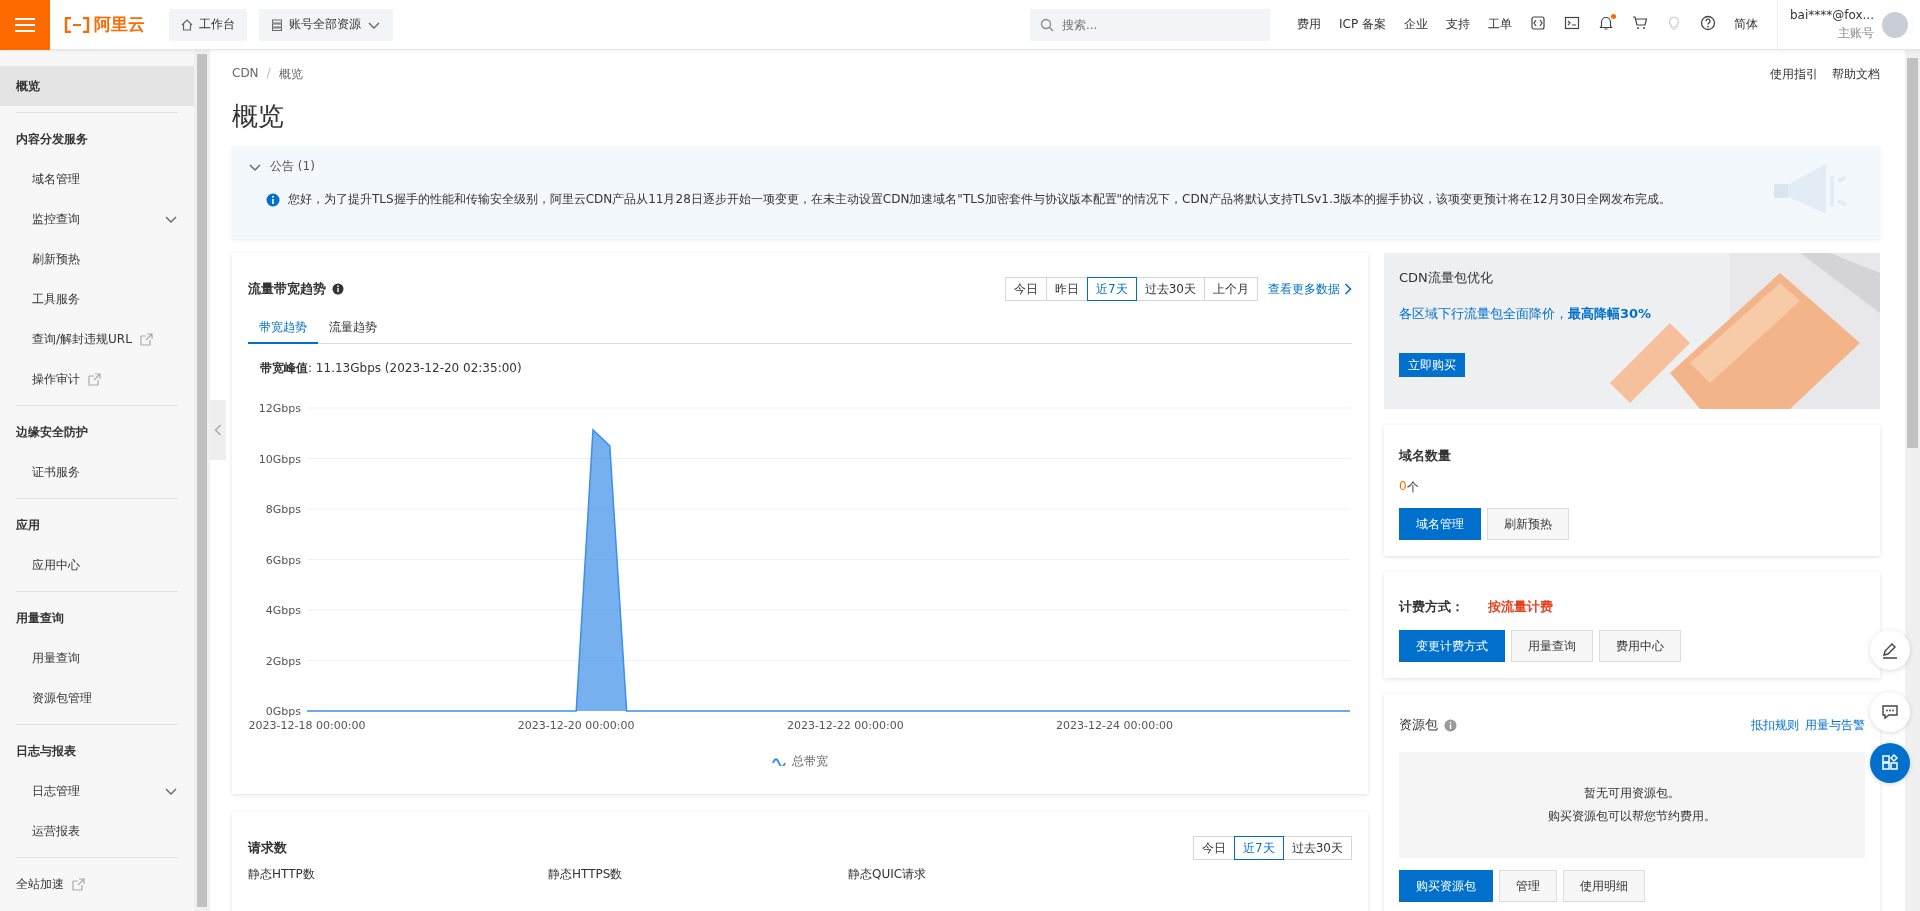  I want to click on breadcrumb-item: CDN, so click(245, 74).